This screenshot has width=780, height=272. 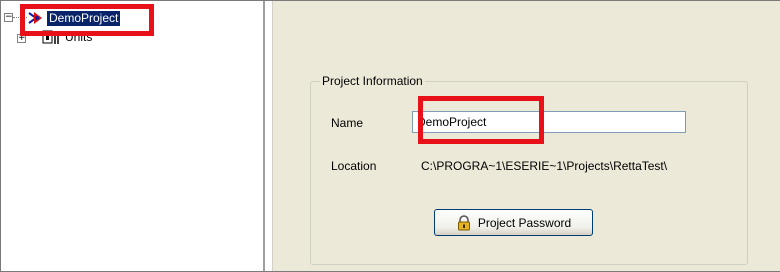 I want to click on project-password-label: Project Password, so click(x=524, y=222).